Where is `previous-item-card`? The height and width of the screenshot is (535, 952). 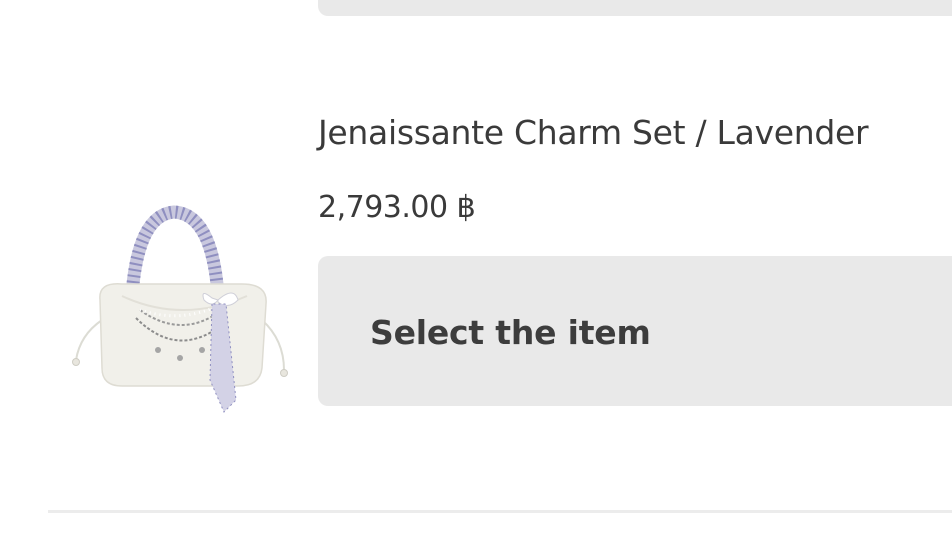
previous-item-card is located at coordinates (635, 8).